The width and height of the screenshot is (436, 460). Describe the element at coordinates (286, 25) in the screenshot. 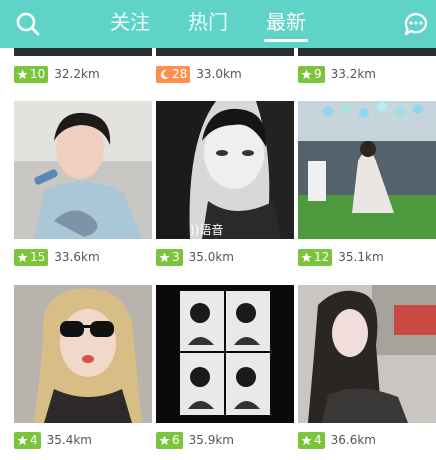

I see `tab-latest: 最新` at that location.